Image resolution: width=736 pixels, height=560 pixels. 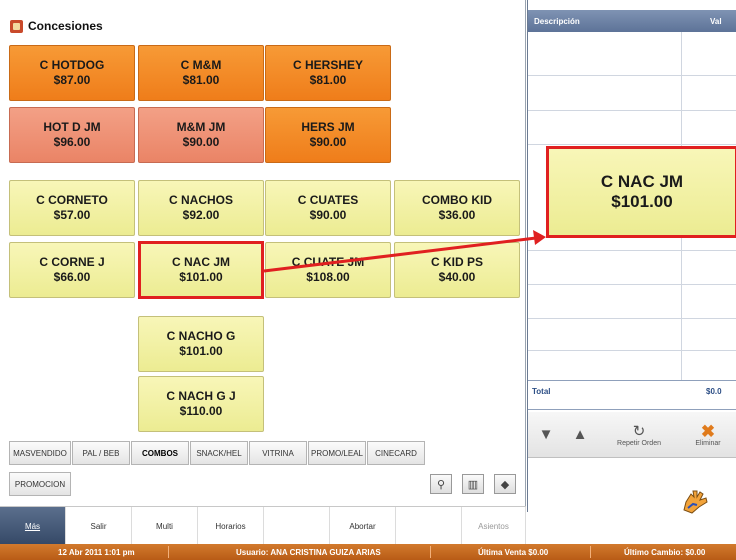 I want to click on col-description: Descripción, so click(x=557, y=21).